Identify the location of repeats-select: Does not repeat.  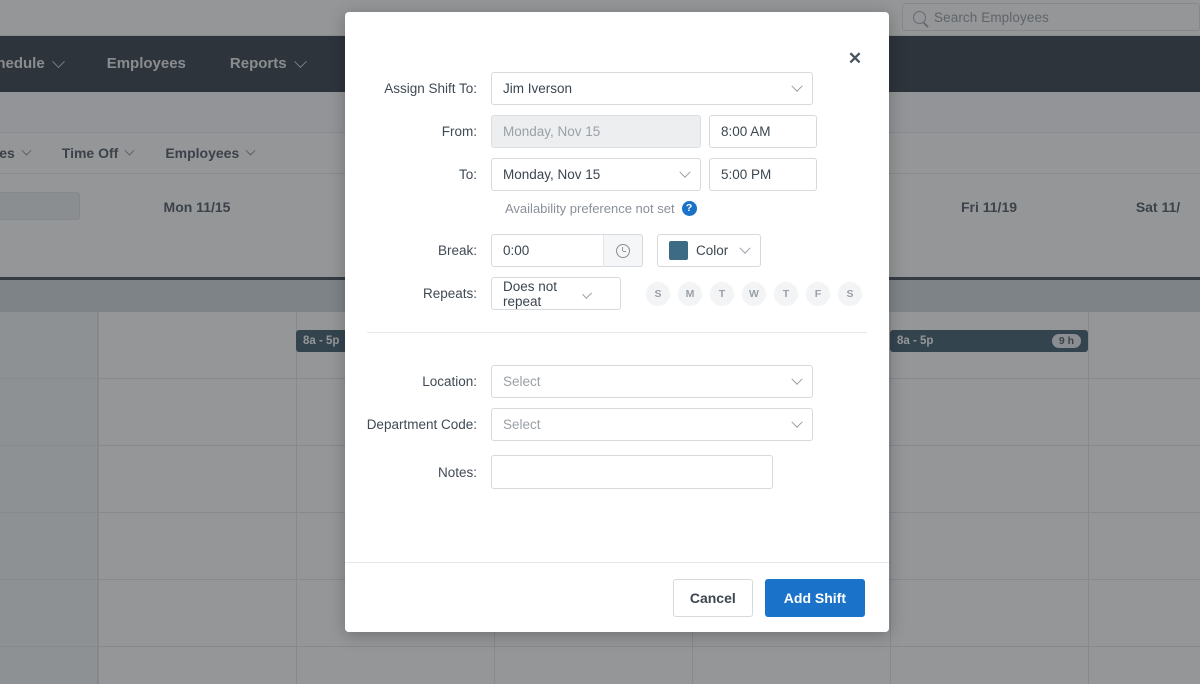
(556, 293).